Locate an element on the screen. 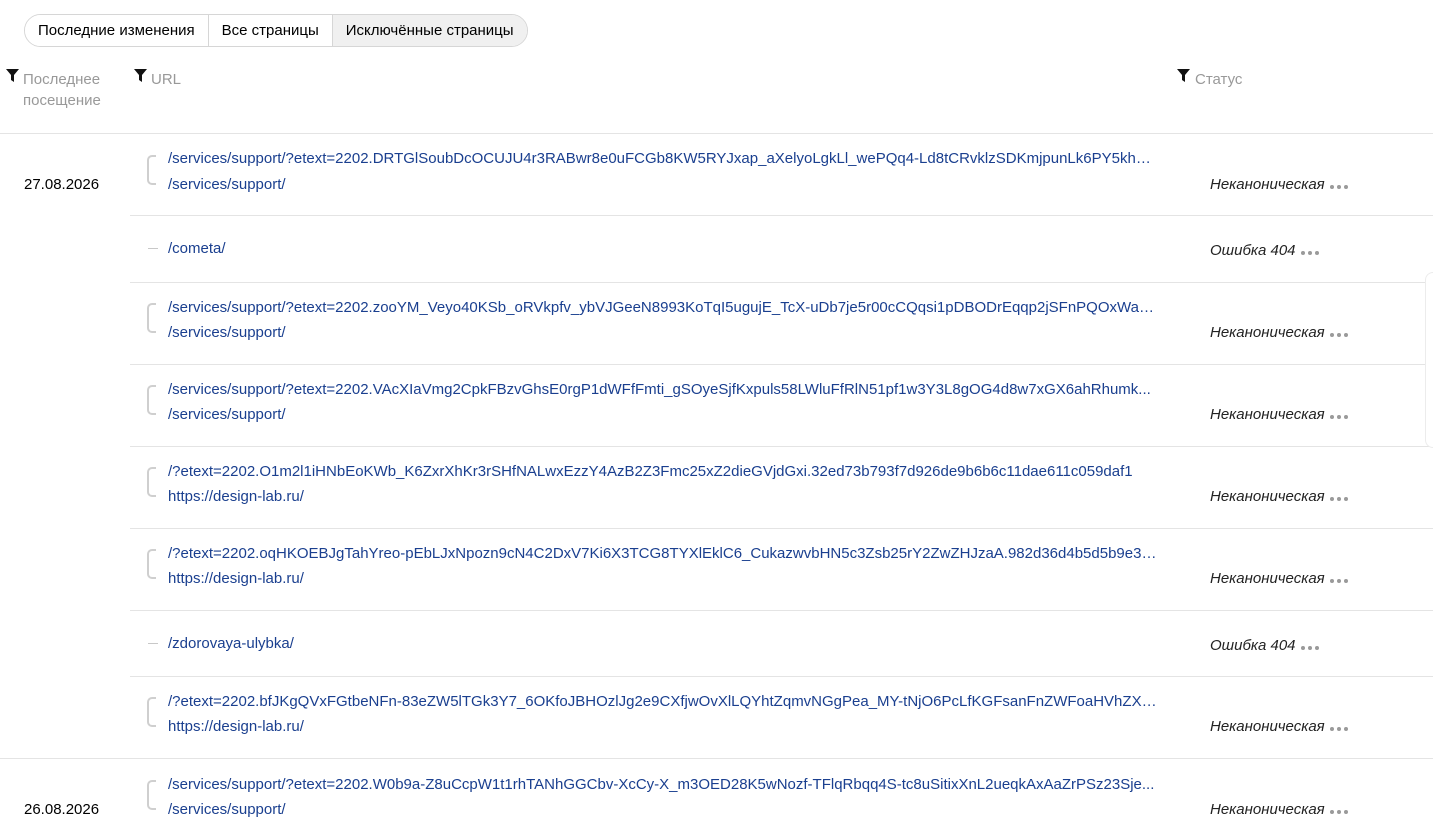  side-panel-handle is located at coordinates (1429, 360).